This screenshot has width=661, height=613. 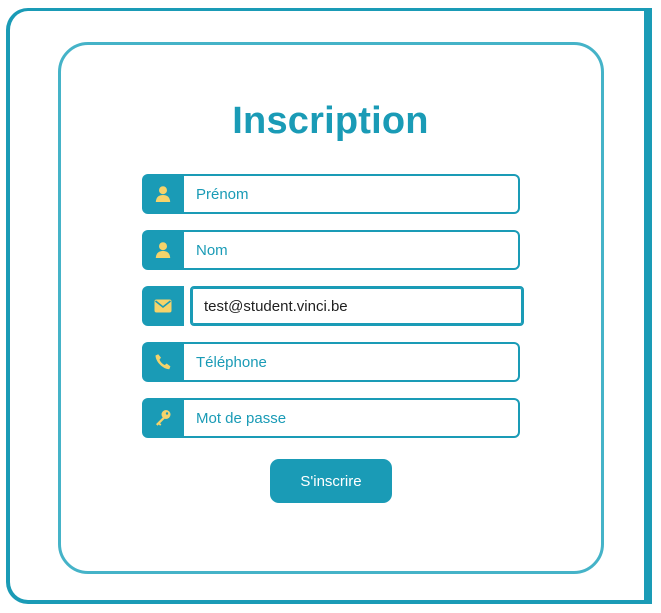 I want to click on phone-row, so click(x=331, y=362).